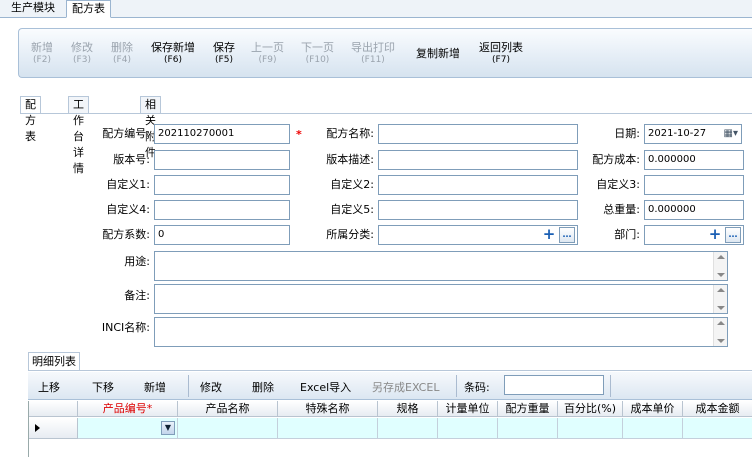 This screenshot has height=457, width=752. Describe the element at coordinates (627, 133) in the screenshot. I see `date-label: 日期:` at that location.